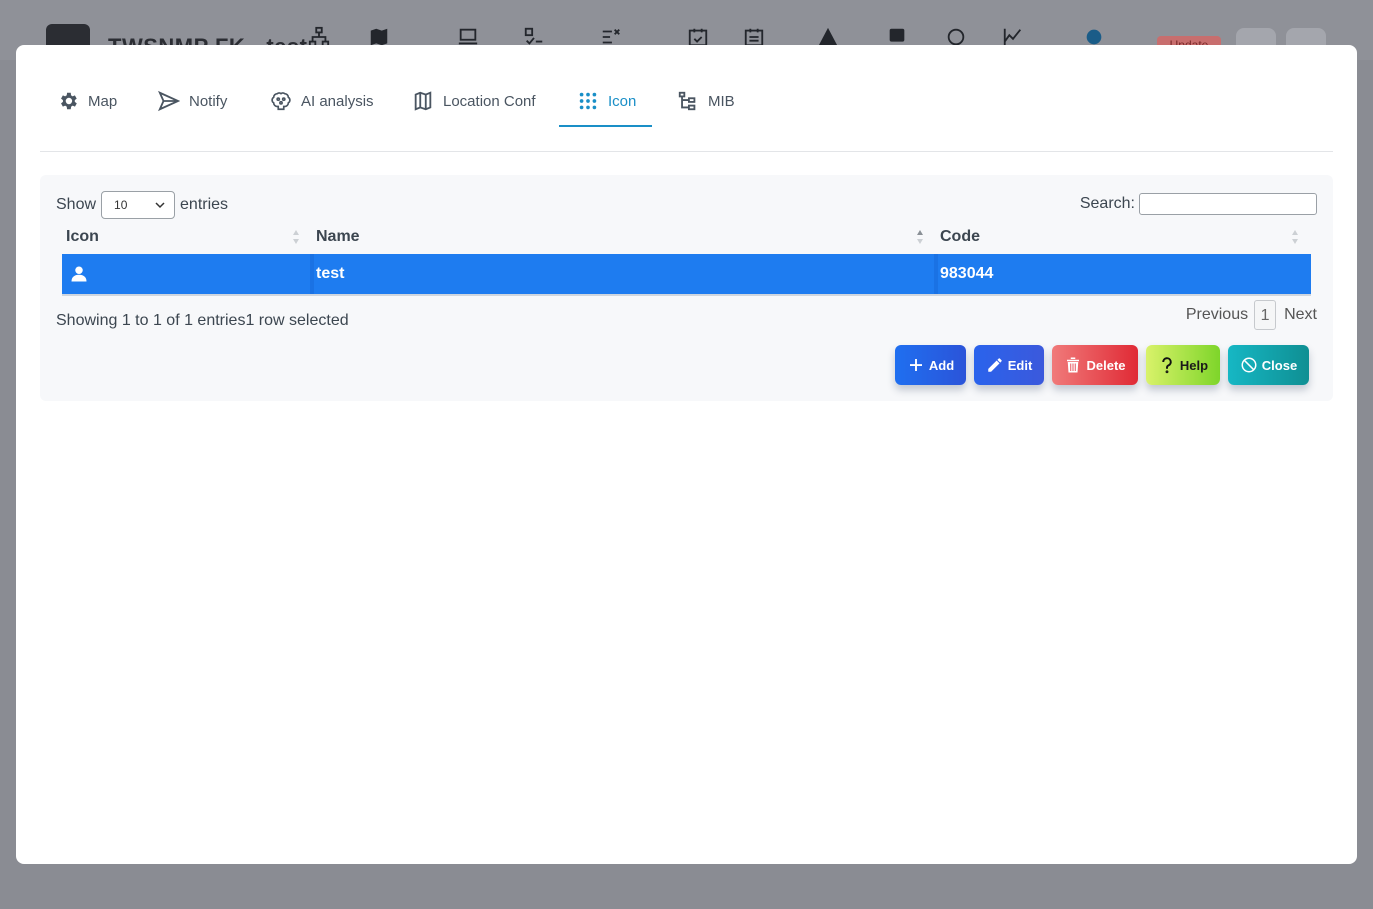 Image resolution: width=1373 pixels, height=909 pixels. I want to click on show-label: Show, so click(76, 204).